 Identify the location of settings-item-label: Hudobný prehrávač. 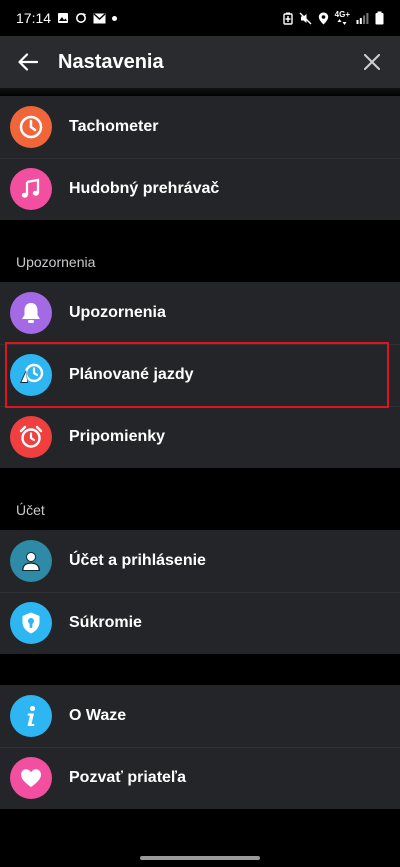
(144, 188).